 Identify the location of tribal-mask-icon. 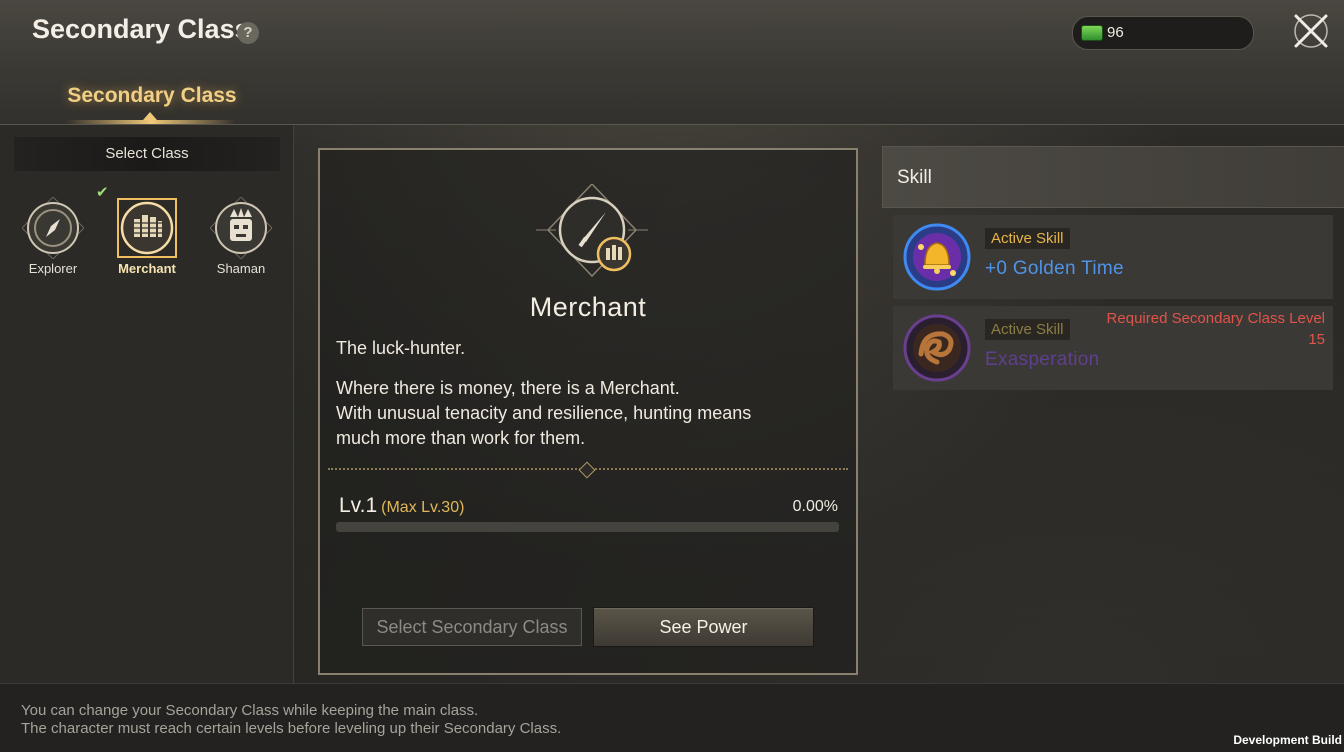
(241, 228).